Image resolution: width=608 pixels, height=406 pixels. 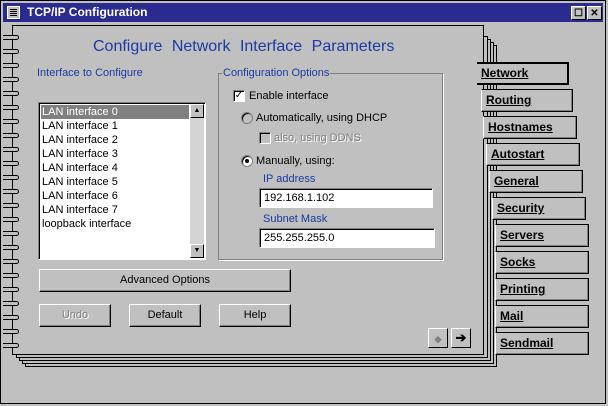 I want to click on tab-security: Security, so click(x=539, y=208).